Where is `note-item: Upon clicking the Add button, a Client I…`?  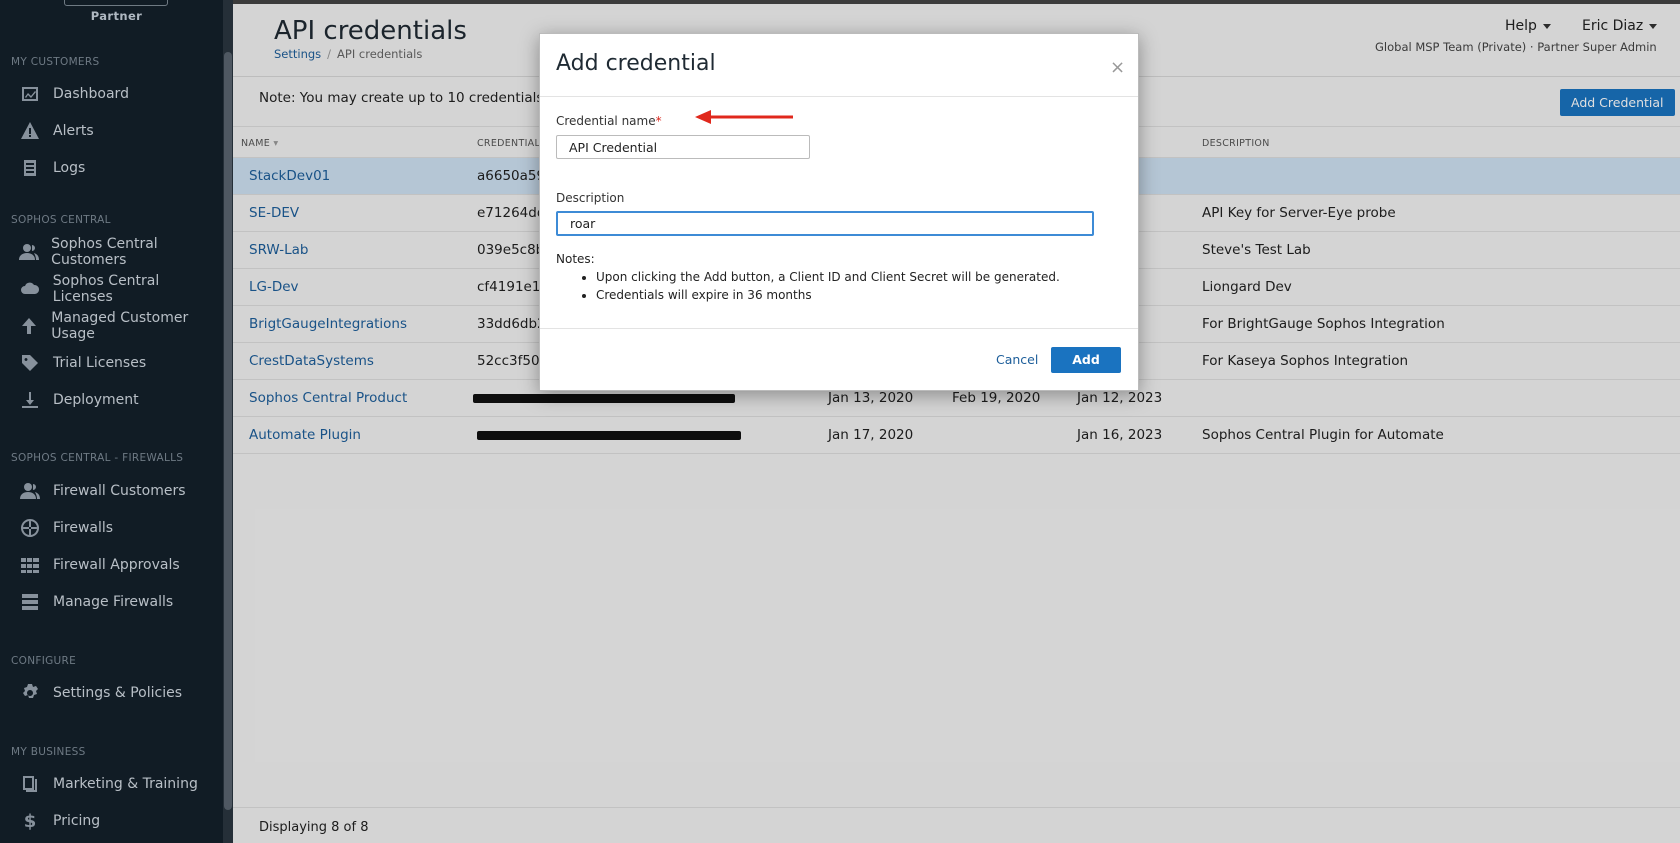
note-item: Upon clicking the Add button, a Client I… is located at coordinates (828, 277).